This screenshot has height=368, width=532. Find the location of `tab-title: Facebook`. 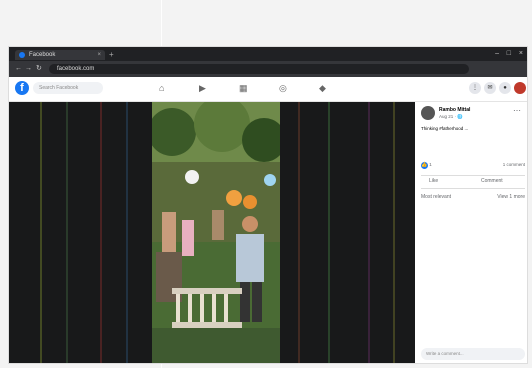

tab-title: Facebook is located at coordinates (42, 55).